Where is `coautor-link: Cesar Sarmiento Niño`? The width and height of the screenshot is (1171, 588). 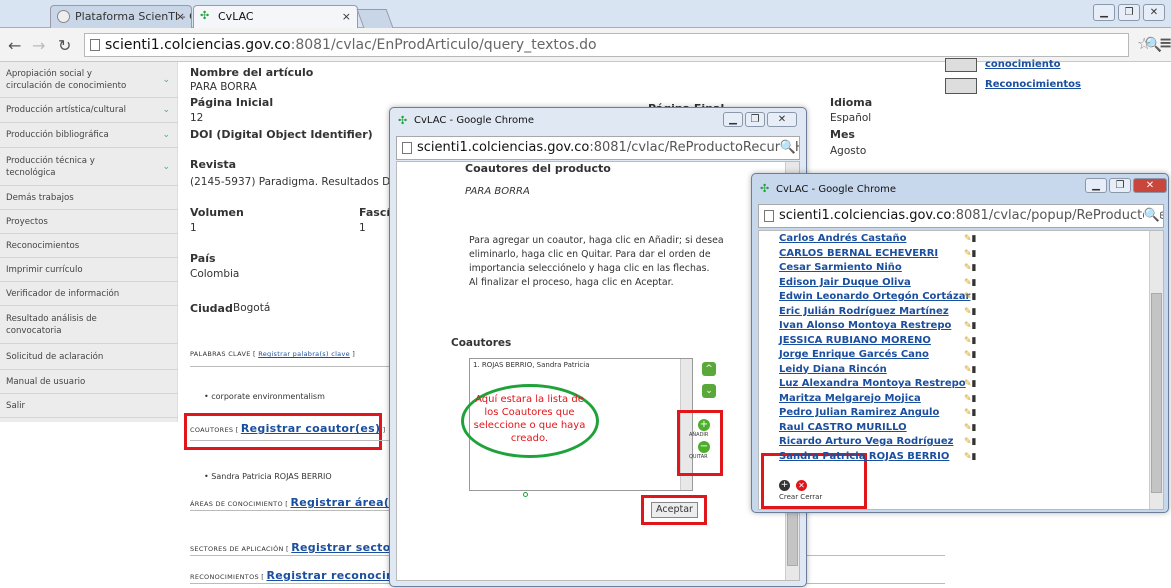
coautor-link: Cesar Sarmiento Niño is located at coordinates (840, 267).